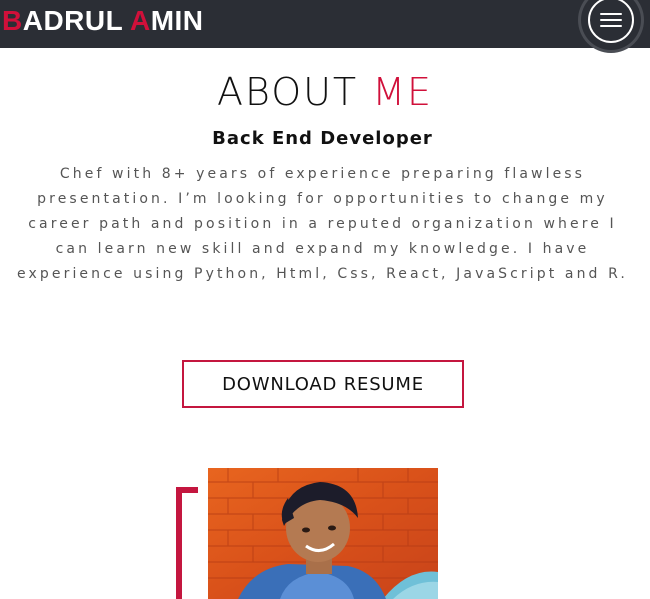 This screenshot has width=650, height=599. I want to click on brand-text-first: ADRUL, so click(76, 20).